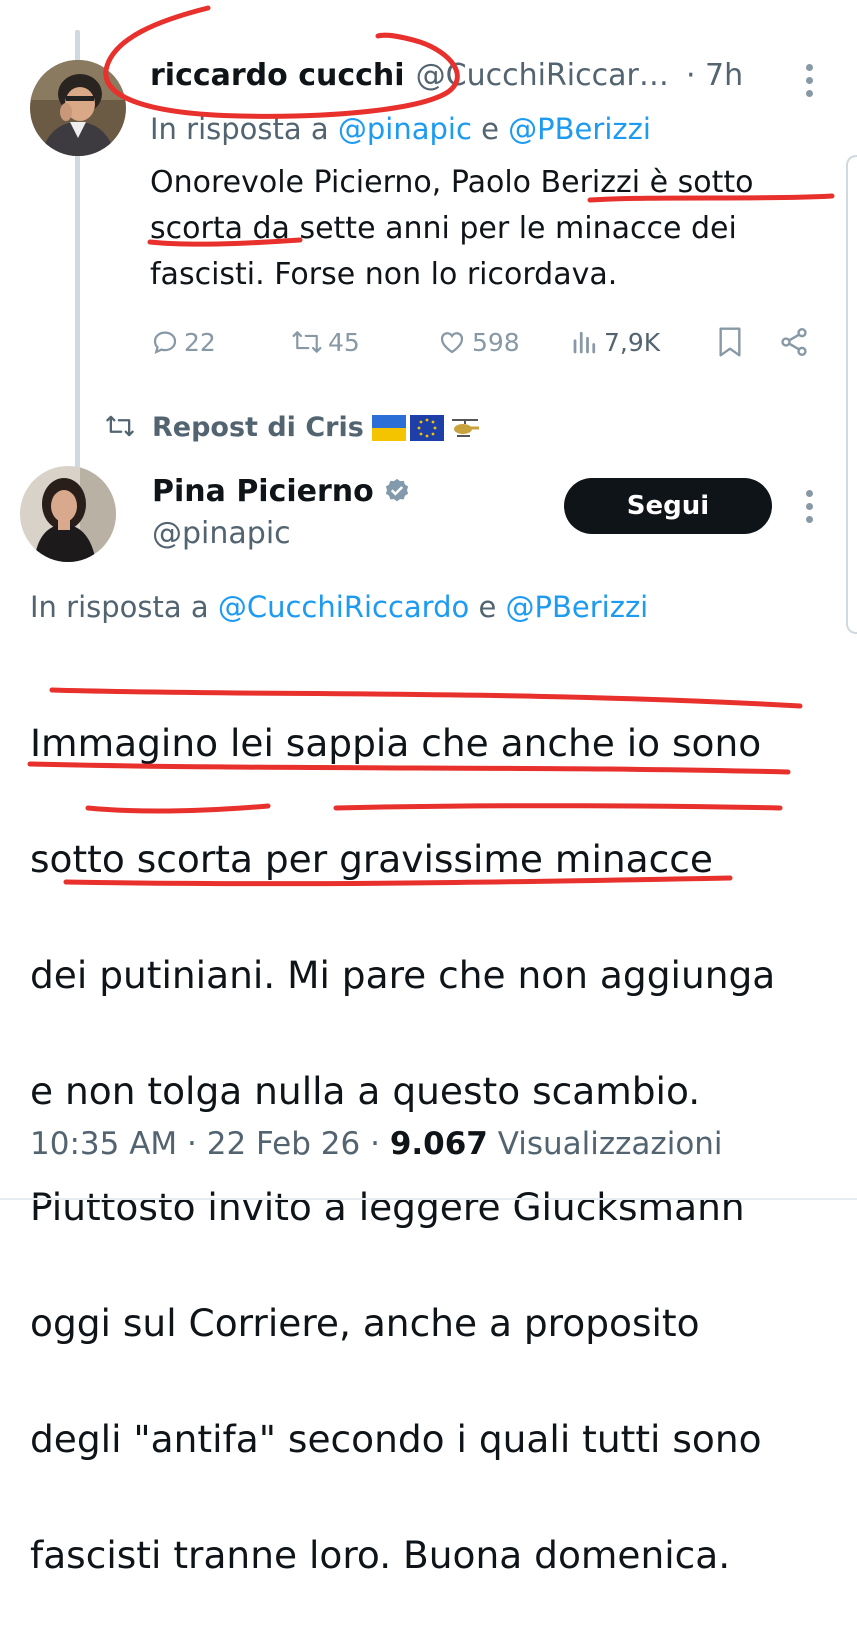 This screenshot has height=1642, width=857. Describe the element at coordinates (387, 1207) in the screenshot. I see `tweet2-text-line: Piuttosto invito a leggere Glucksmann` at that location.